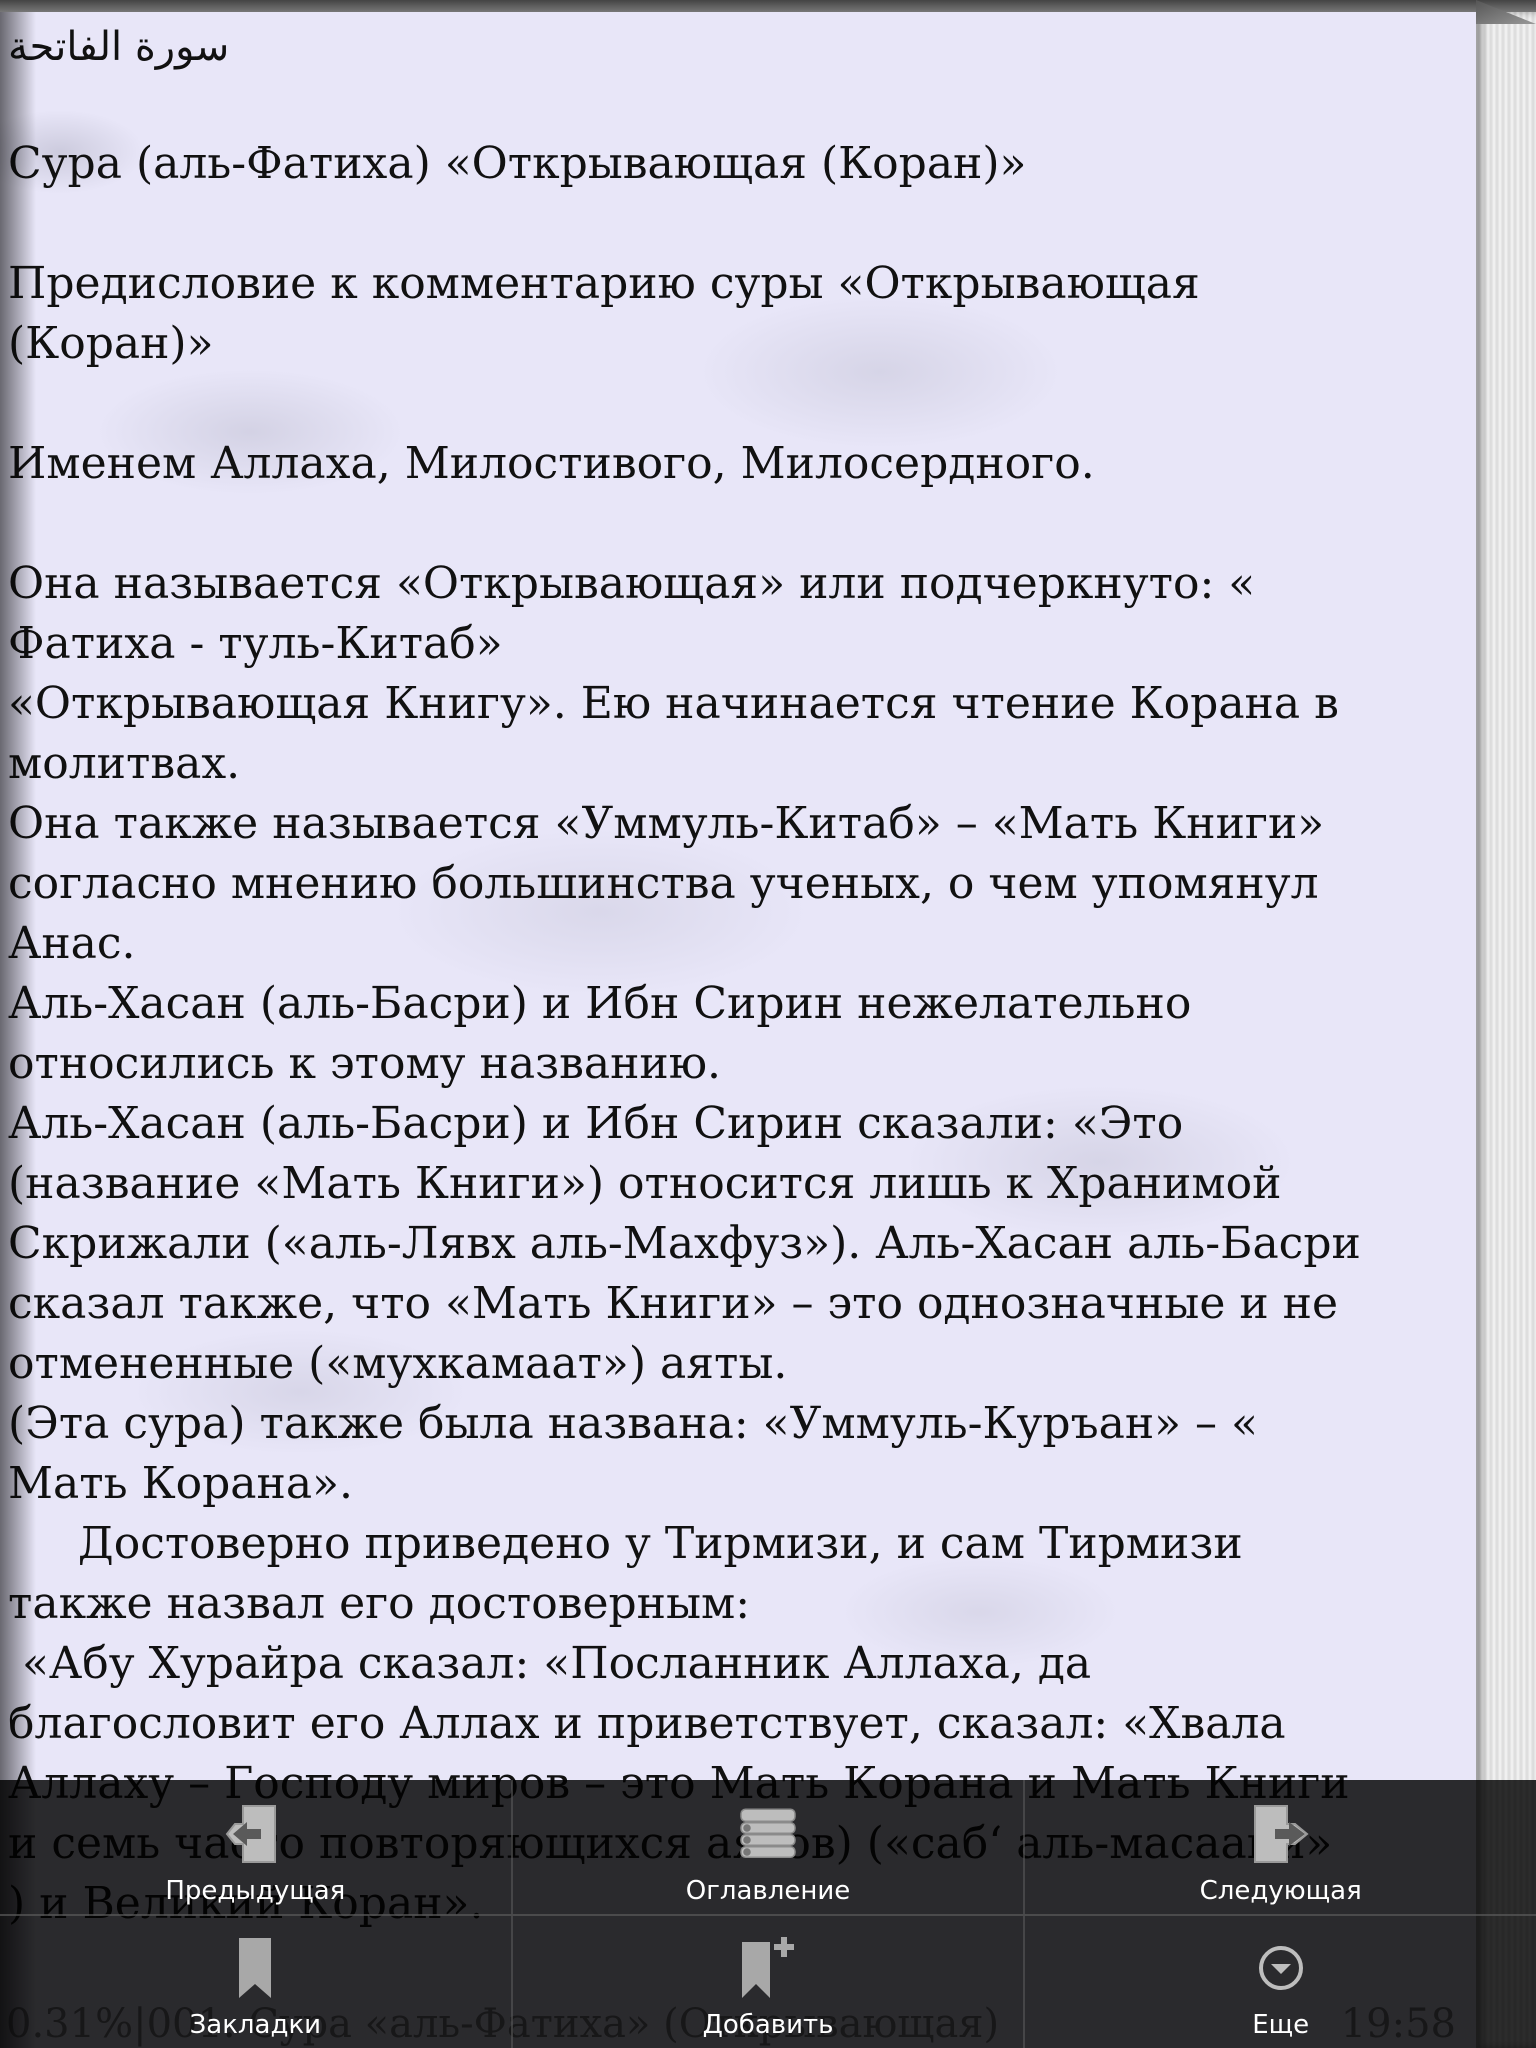 The height and width of the screenshot is (2048, 1536). I want to click on page-forward-arrow-icon, so click(1281, 1834).